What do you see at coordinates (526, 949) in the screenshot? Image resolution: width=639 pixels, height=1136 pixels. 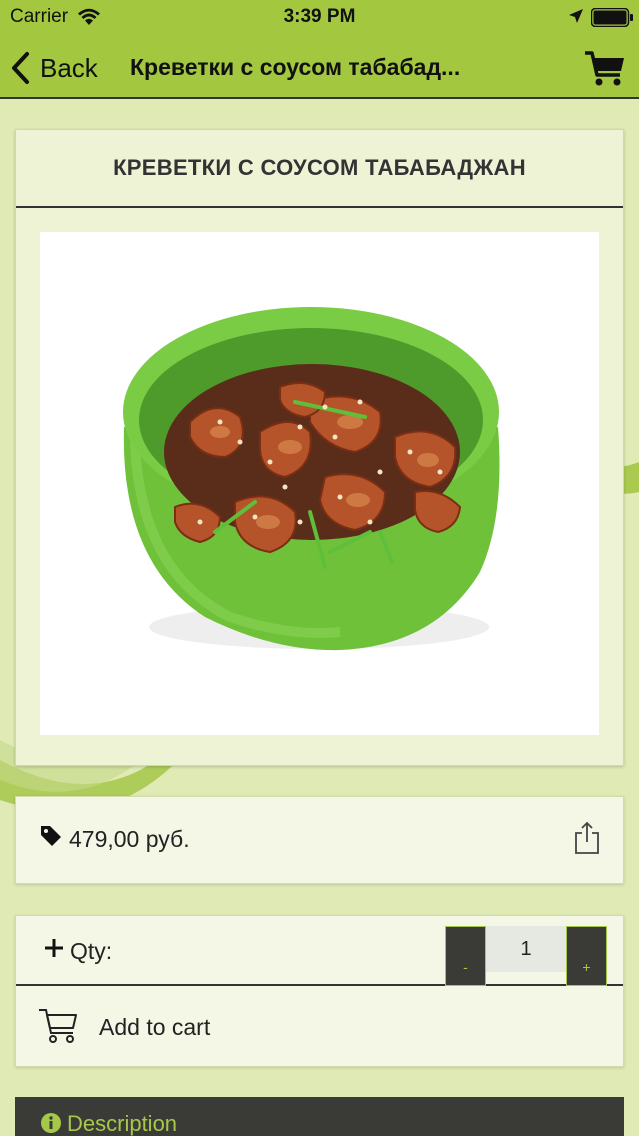 I see `quantity-input` at bounding box center [526, 949].